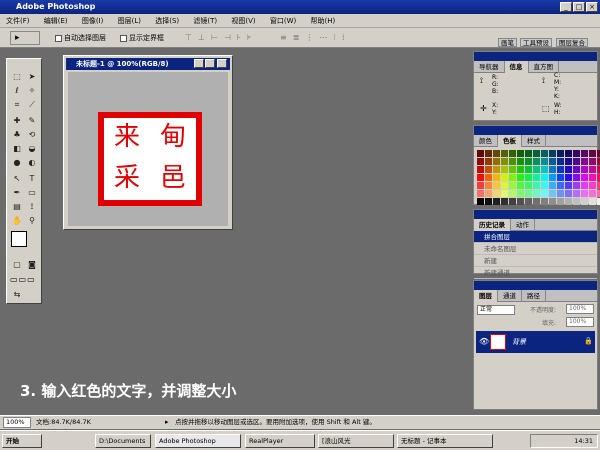 The image size is (600, 450). What do you see at coordinates (32, 193) in the screenshot?
I see `shape-tool-icon: ▭` at bounding box center [32, 193].